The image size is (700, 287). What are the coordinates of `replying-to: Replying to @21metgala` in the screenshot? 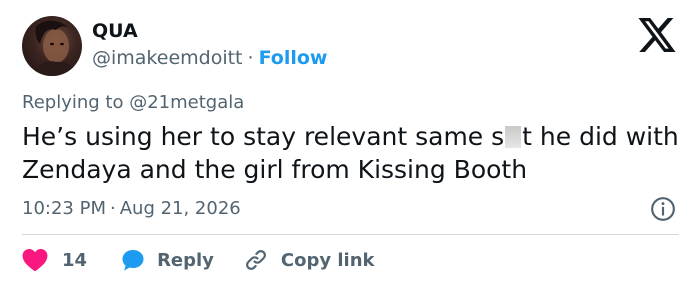 It's located at (133, 102).